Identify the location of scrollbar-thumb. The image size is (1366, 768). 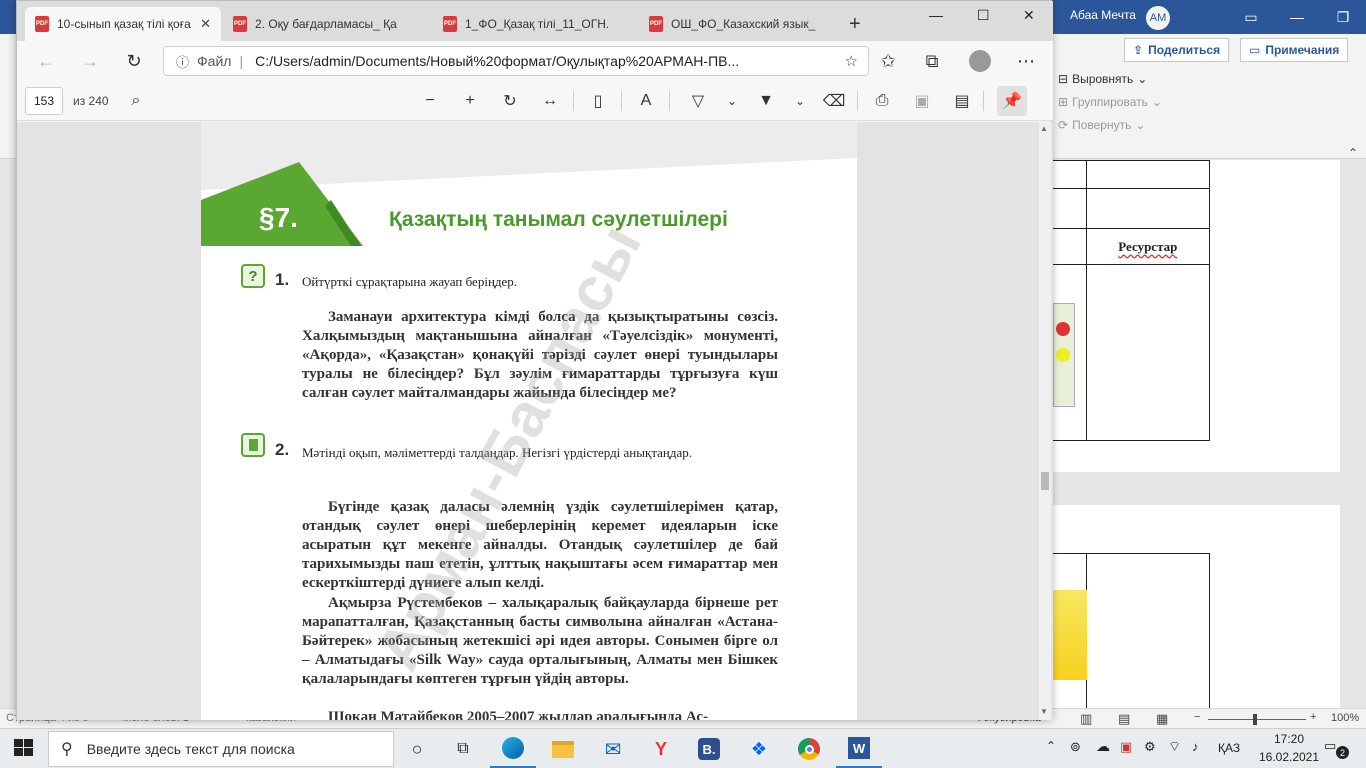
(1045, 481).